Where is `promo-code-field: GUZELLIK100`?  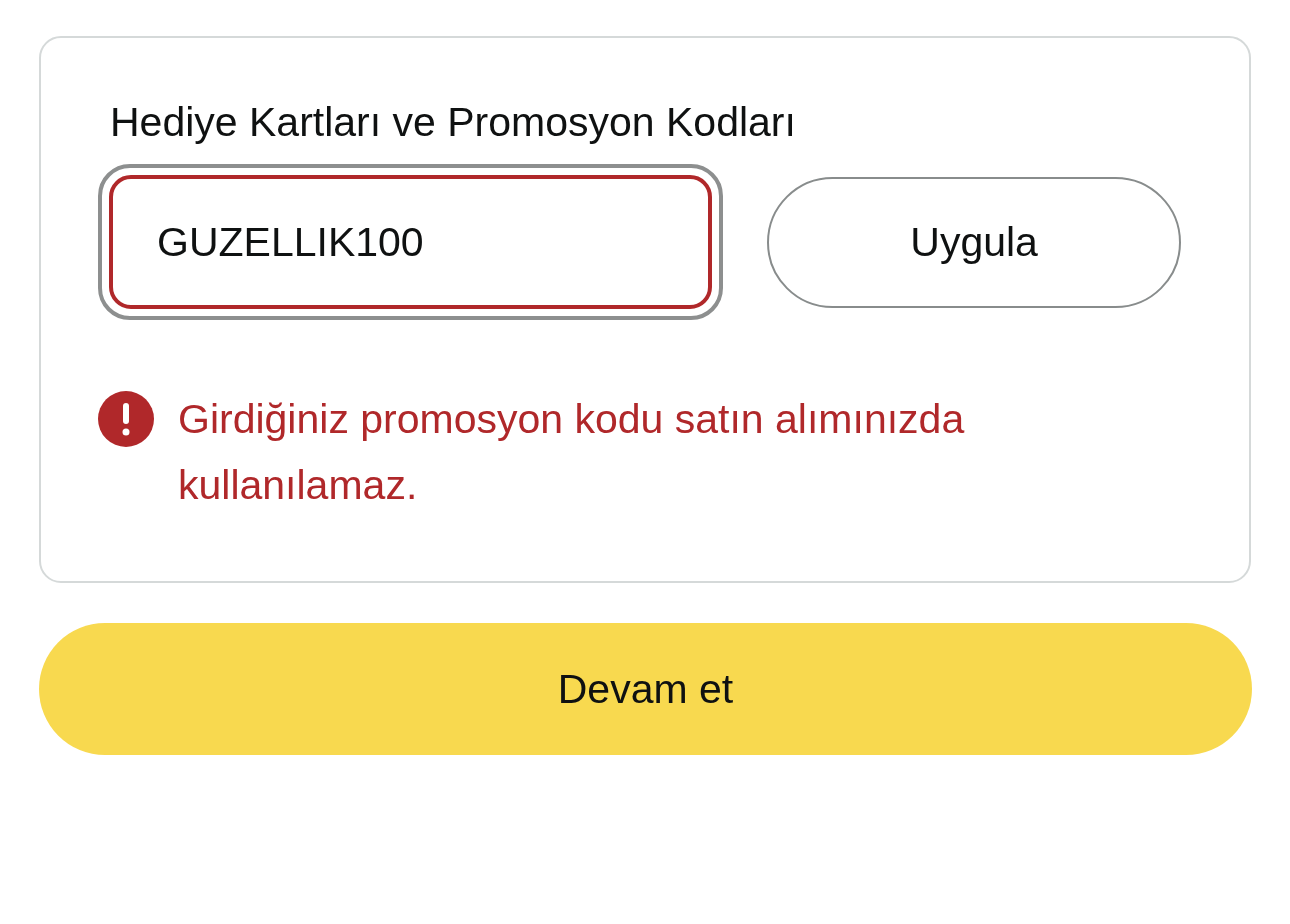
promo-code-field: GUZELLIK100 is located at coordinates (411, 242).